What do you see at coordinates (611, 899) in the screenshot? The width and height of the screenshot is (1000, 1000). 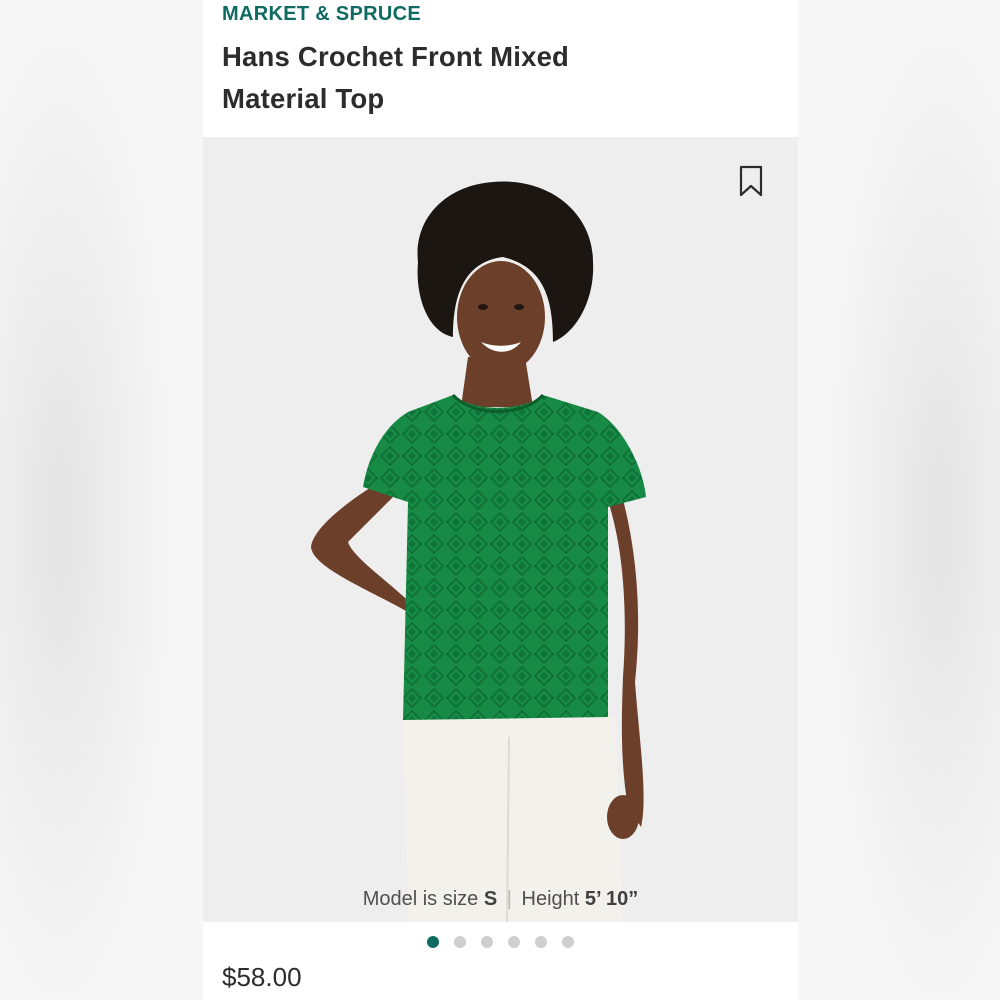 I see `model-height-value: 5’ 10”` at bounding box center [611, 899].